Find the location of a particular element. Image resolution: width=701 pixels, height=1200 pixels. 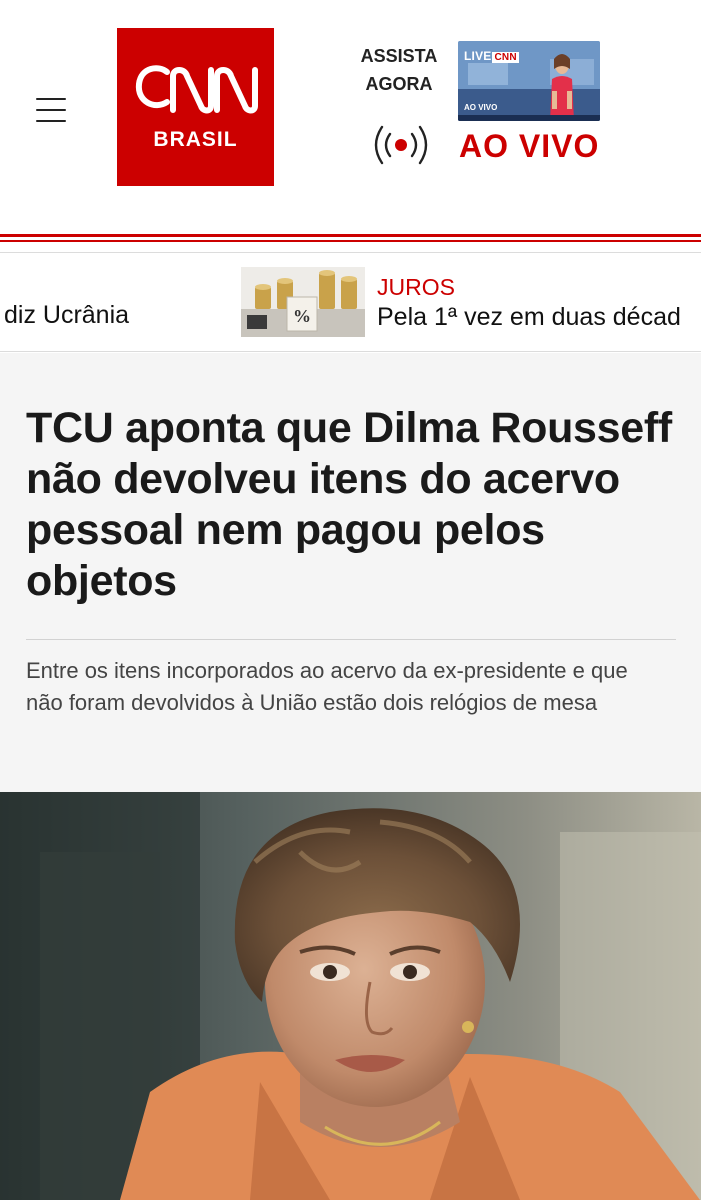

live-thumbnail-caption: AO VIVO is located at coordinates (481, 107).